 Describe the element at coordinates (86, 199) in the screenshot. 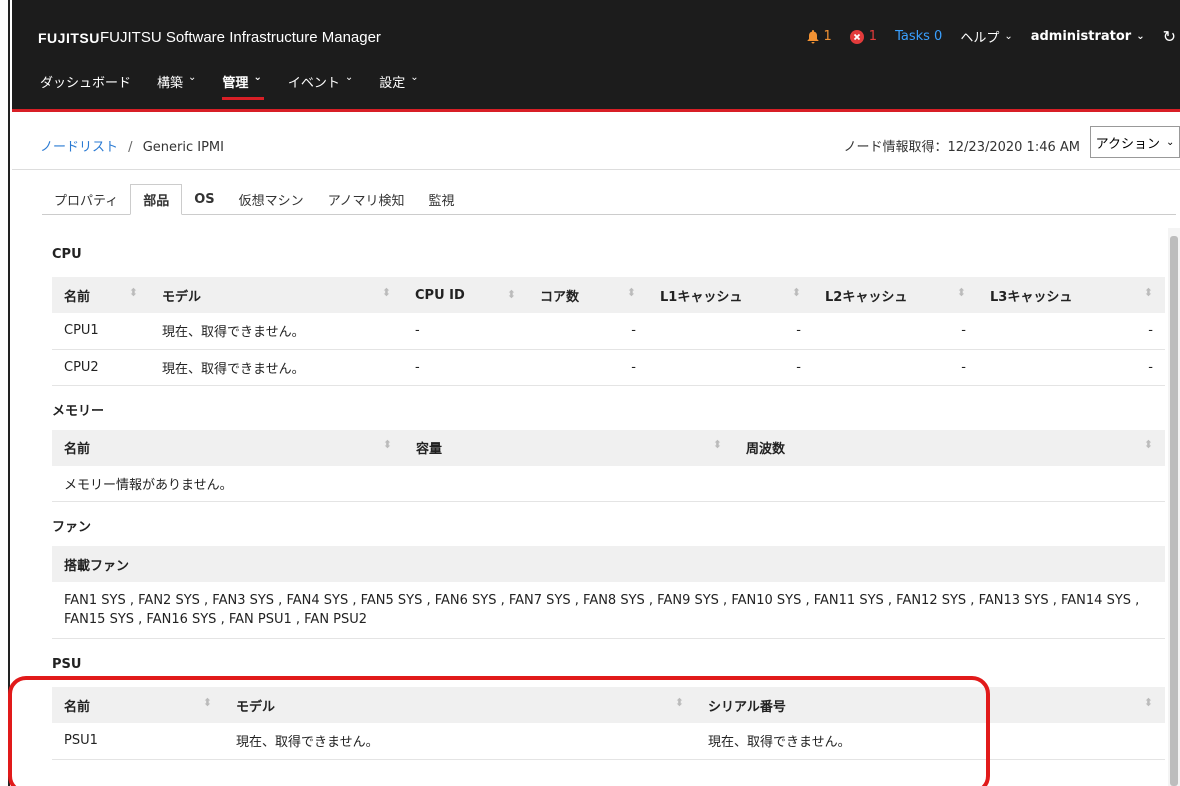

I see `tab-properties: プロパティ` at that location.